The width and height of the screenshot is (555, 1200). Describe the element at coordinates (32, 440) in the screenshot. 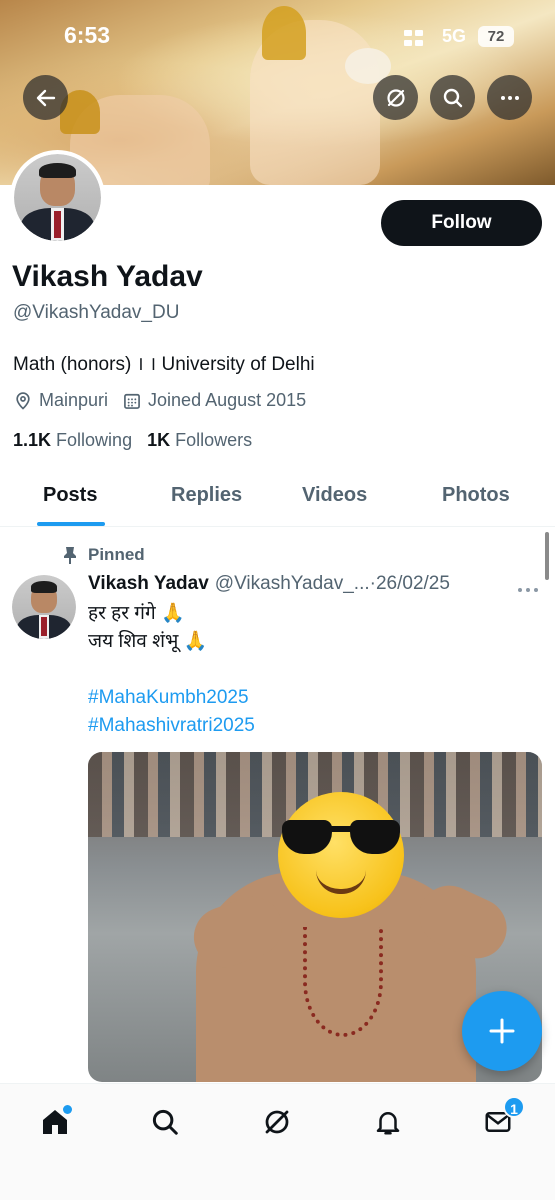

I see `following-count: 1.1K` at that location.